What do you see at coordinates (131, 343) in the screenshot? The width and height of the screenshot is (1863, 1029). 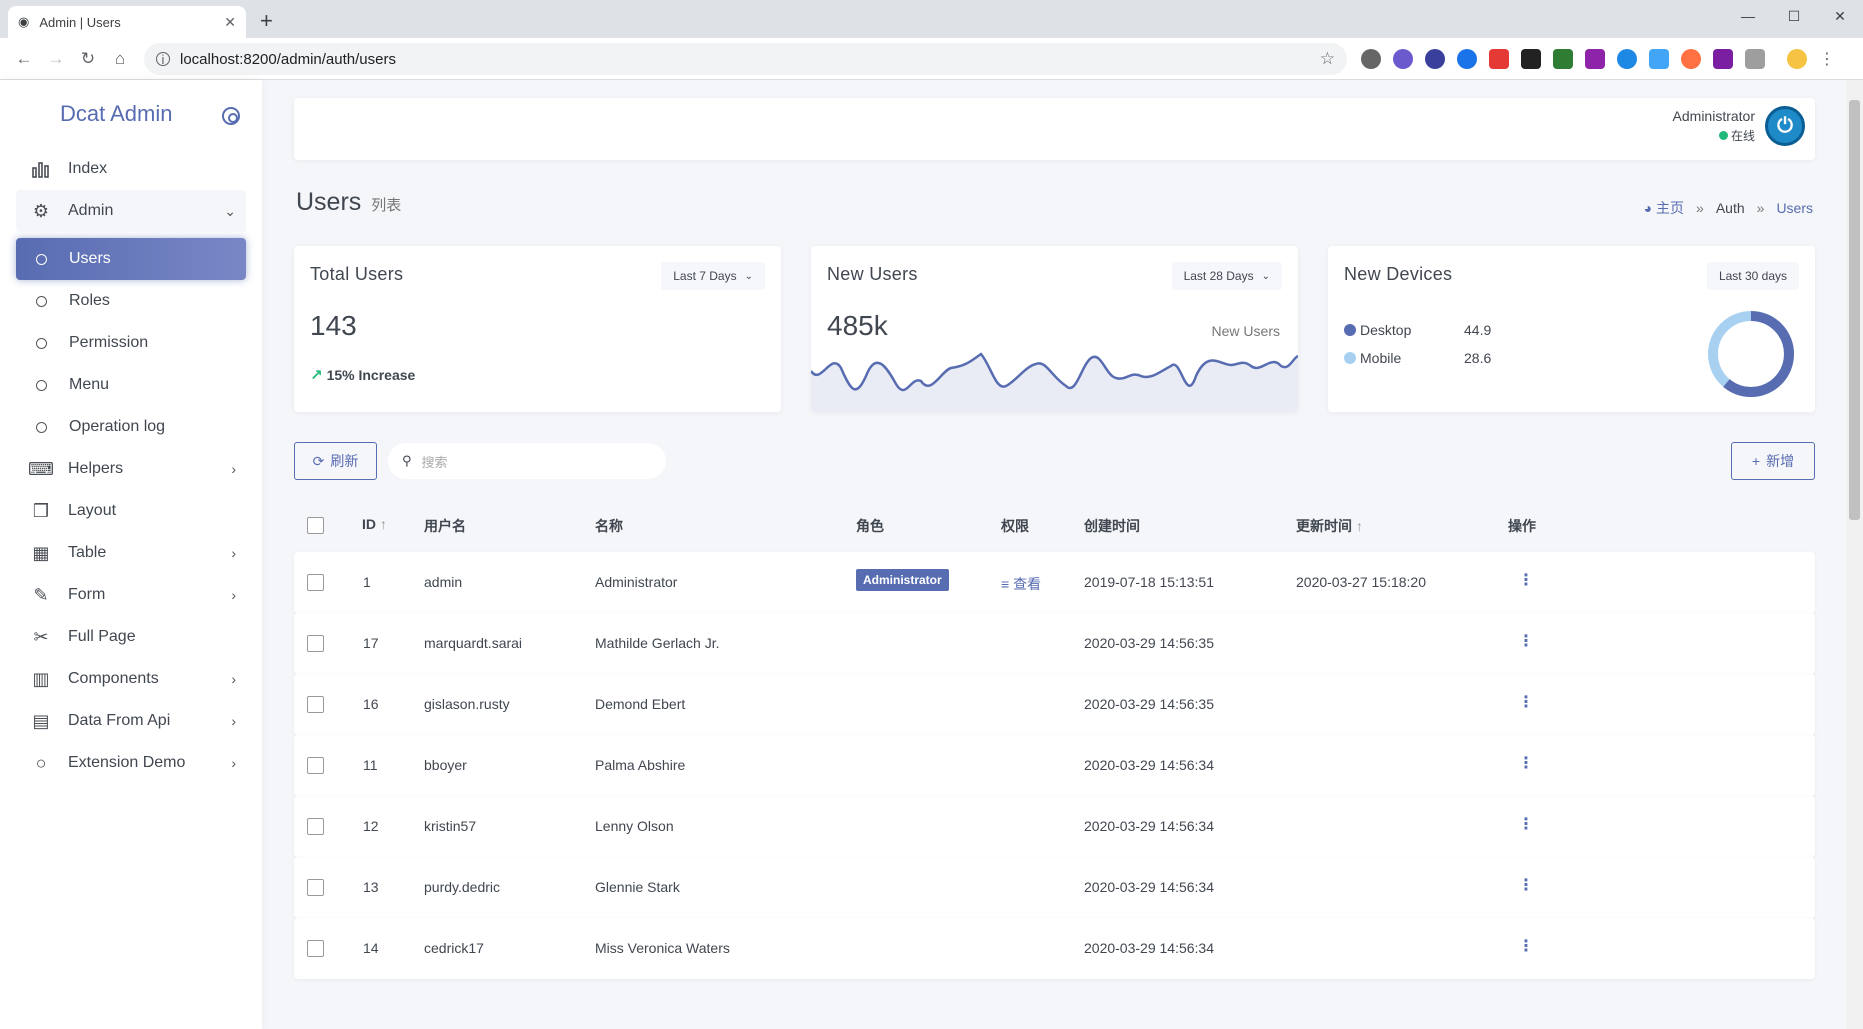 I see `sidebar-item-permission: Permission` at bounding box center [131, 343].